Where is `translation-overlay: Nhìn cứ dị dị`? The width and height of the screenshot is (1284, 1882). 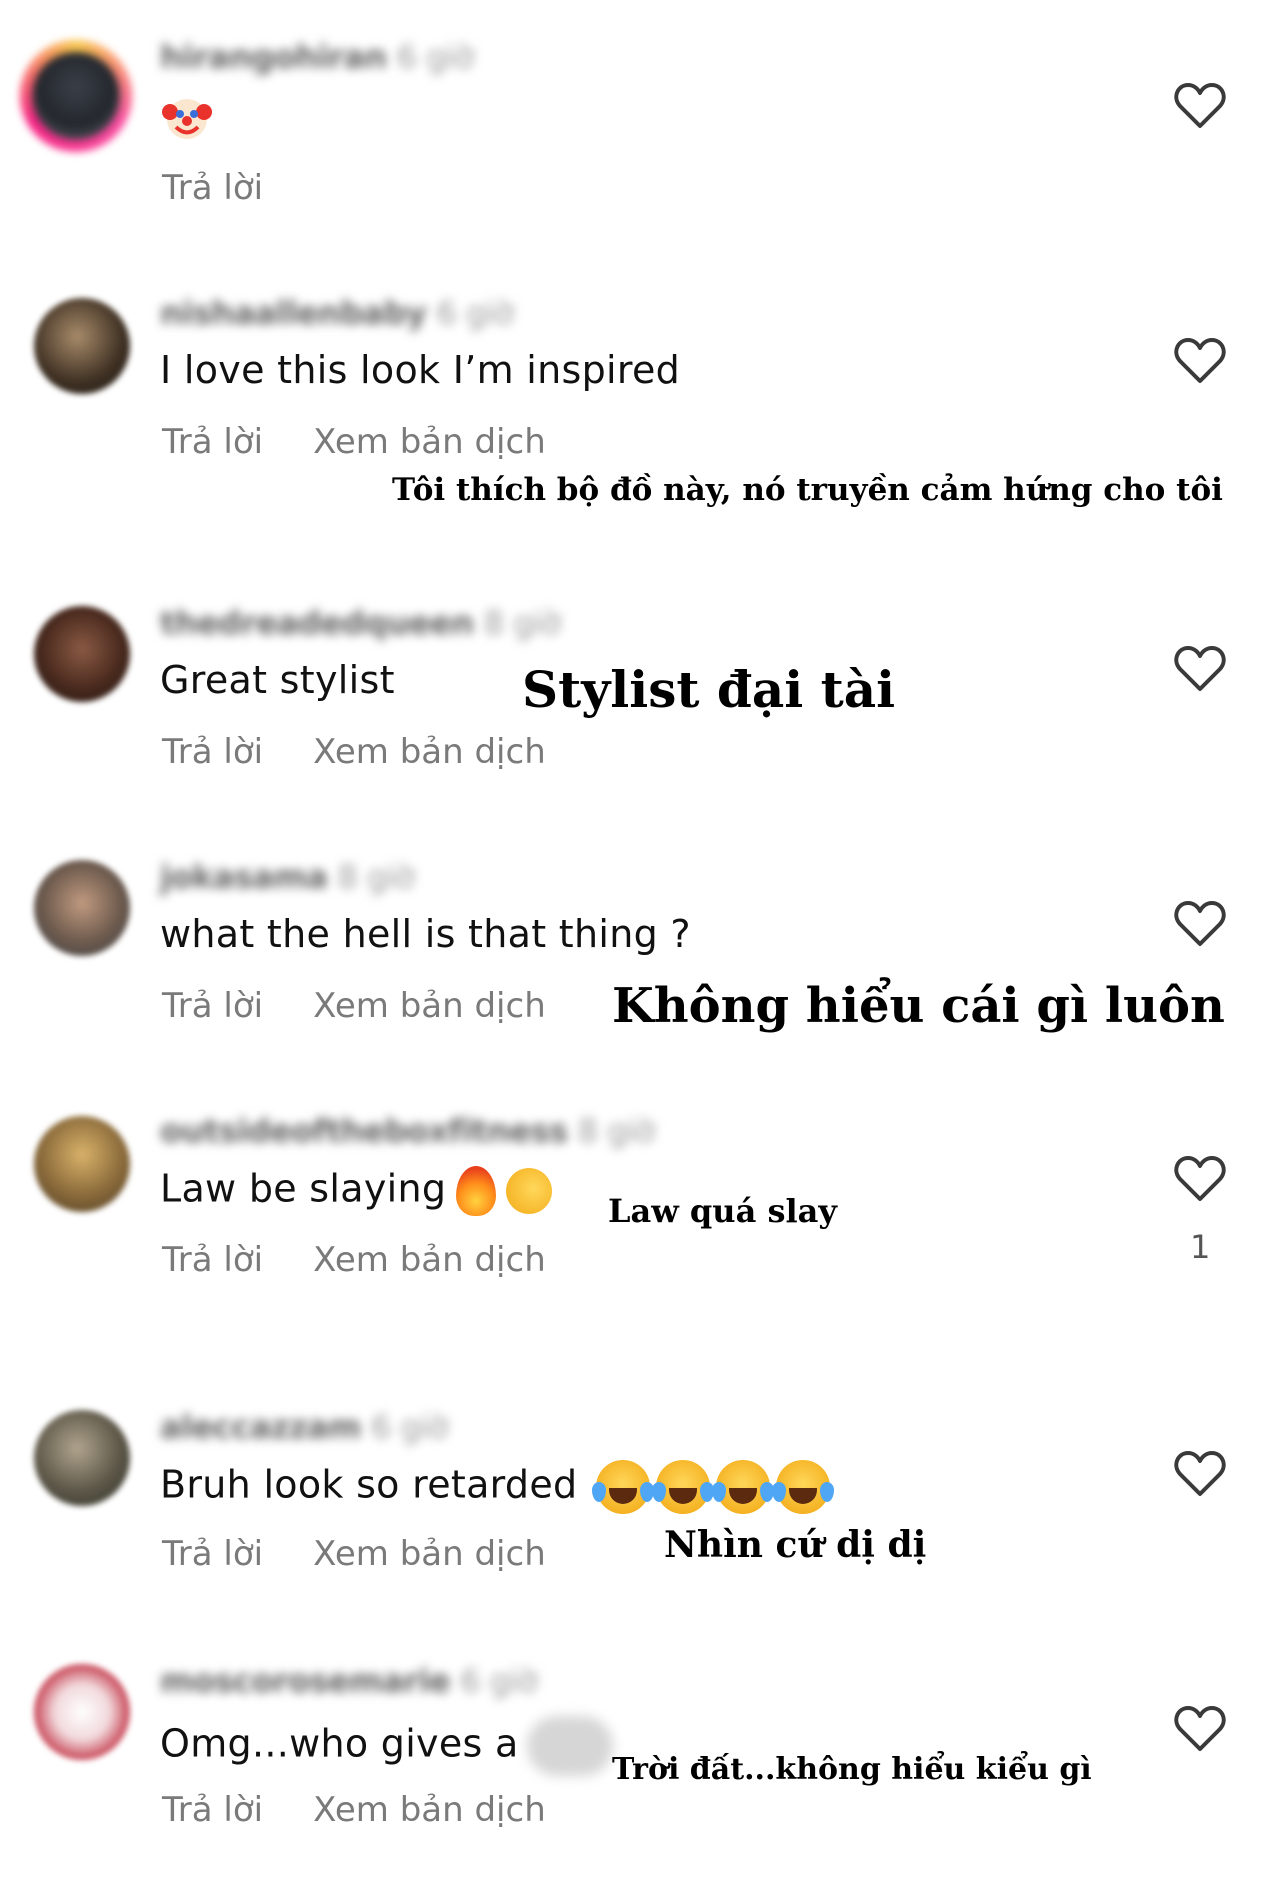 translation-overlay: Nhìn cứ dị dị is located at coordinates (795, 1545).